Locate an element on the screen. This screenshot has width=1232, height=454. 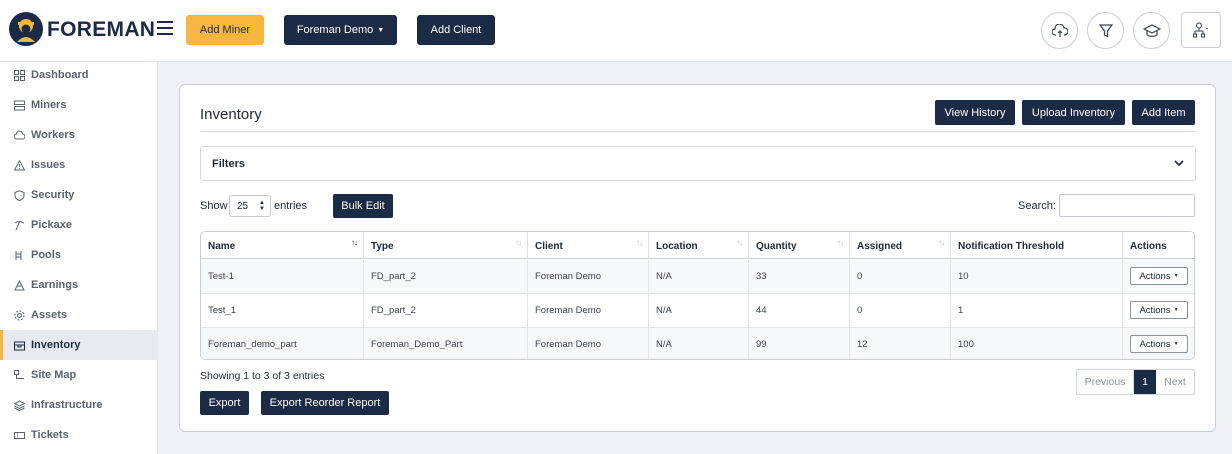
export-reorder-report-button: Export Reorder Report is located at coordinates (325, 403).